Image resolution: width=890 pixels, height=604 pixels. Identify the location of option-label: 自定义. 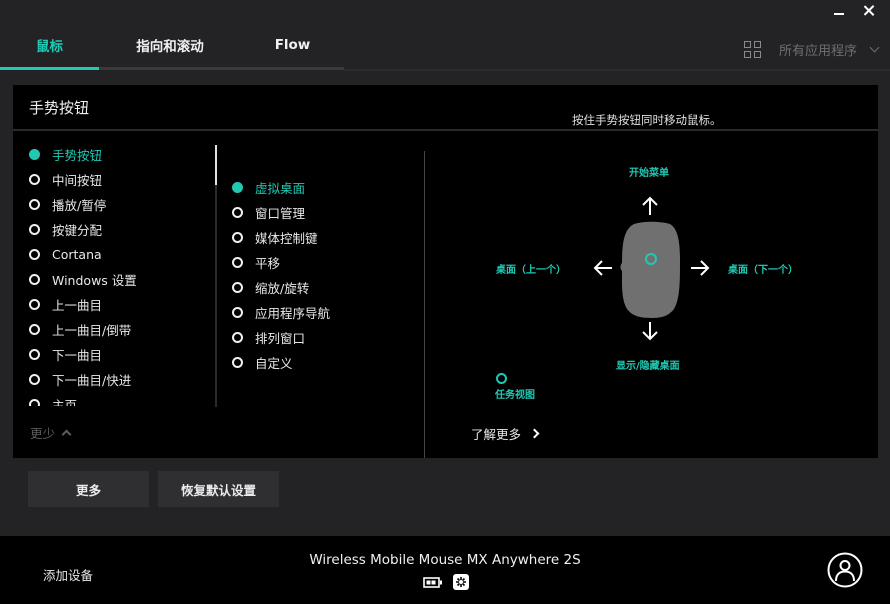
(274, 363).